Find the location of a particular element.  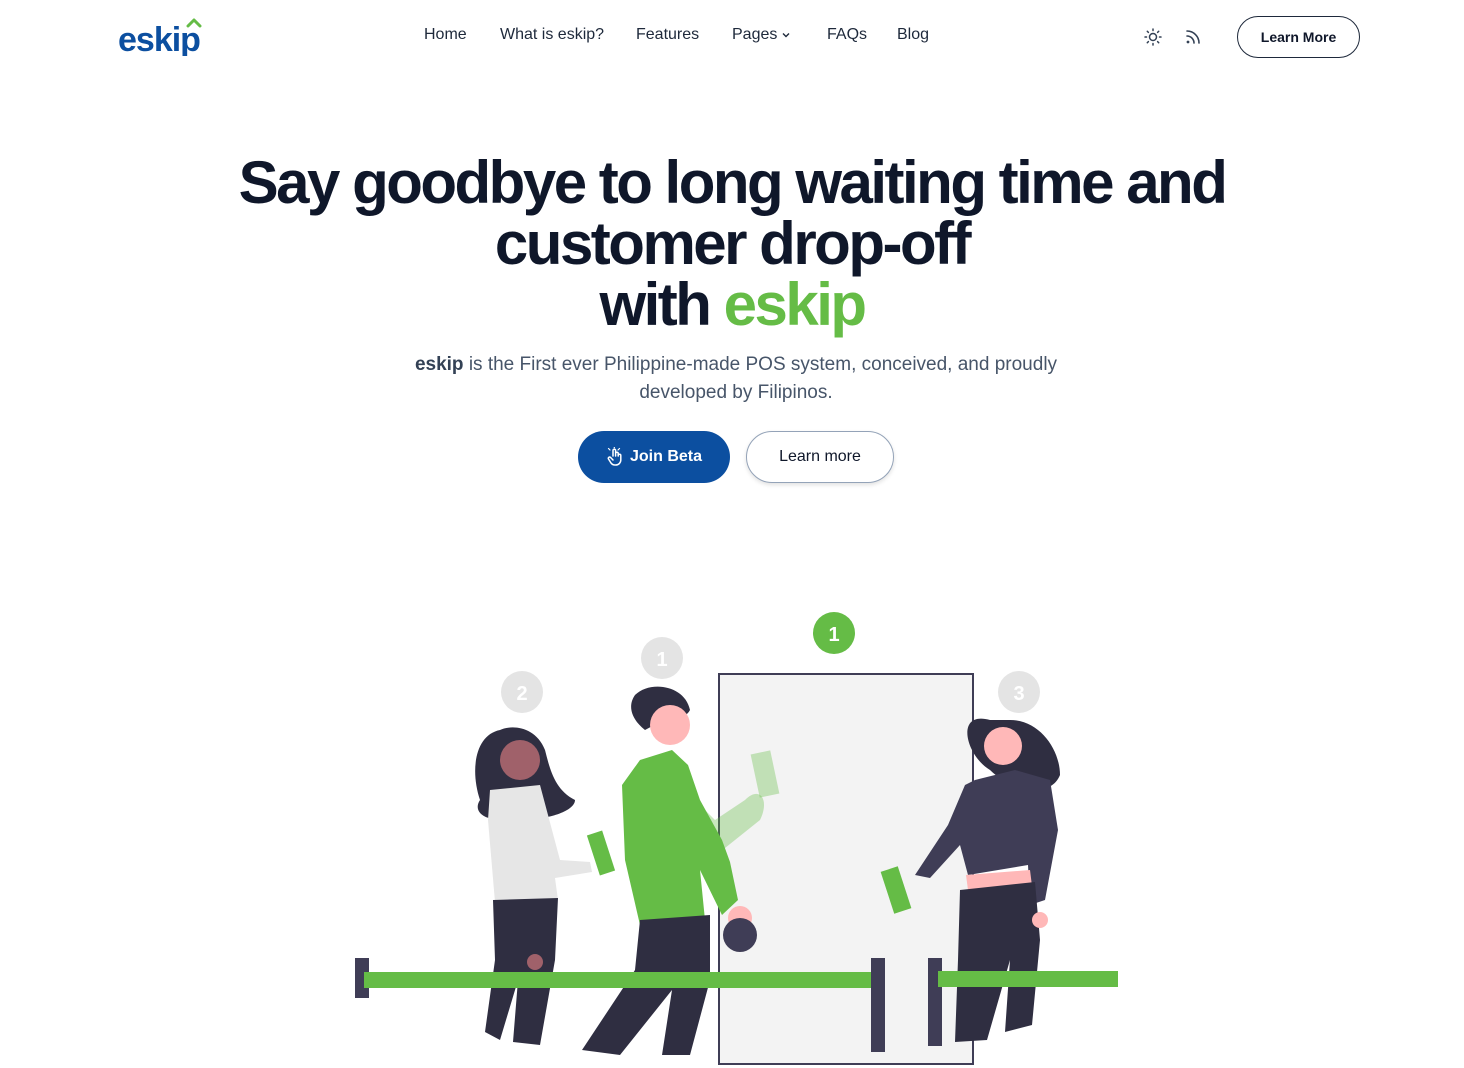

rss-icon is located at coordinates (1193, 37).